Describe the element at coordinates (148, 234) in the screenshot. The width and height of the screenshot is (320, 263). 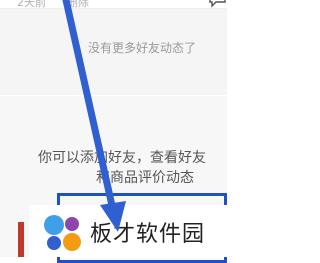
I see `watermark-text: 板才软件园` at that location.